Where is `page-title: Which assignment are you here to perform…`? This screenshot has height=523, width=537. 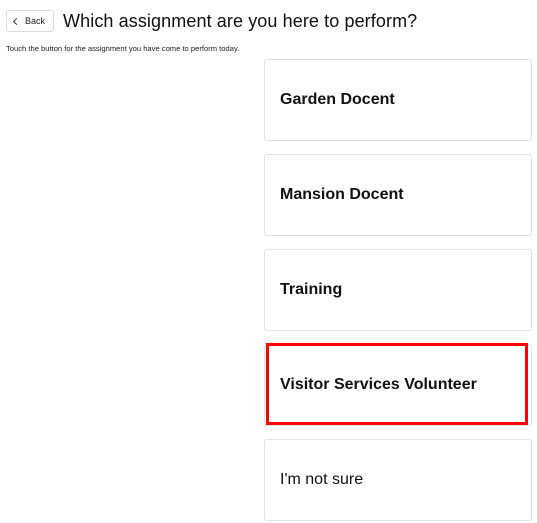 page-title: Which assignment are you here to perform… is located at coordinates (240, 20).